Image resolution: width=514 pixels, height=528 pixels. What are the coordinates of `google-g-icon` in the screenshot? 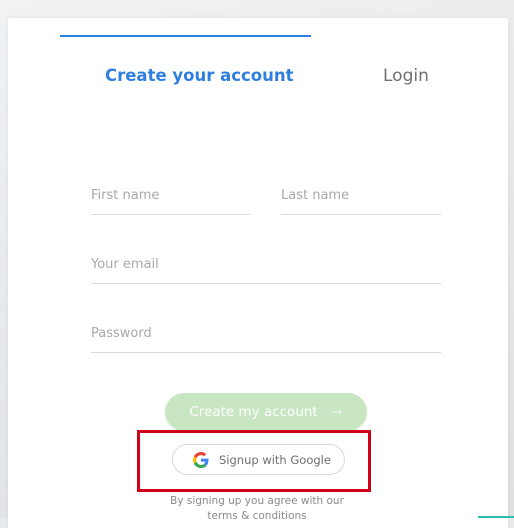 It's located at (201, 459).